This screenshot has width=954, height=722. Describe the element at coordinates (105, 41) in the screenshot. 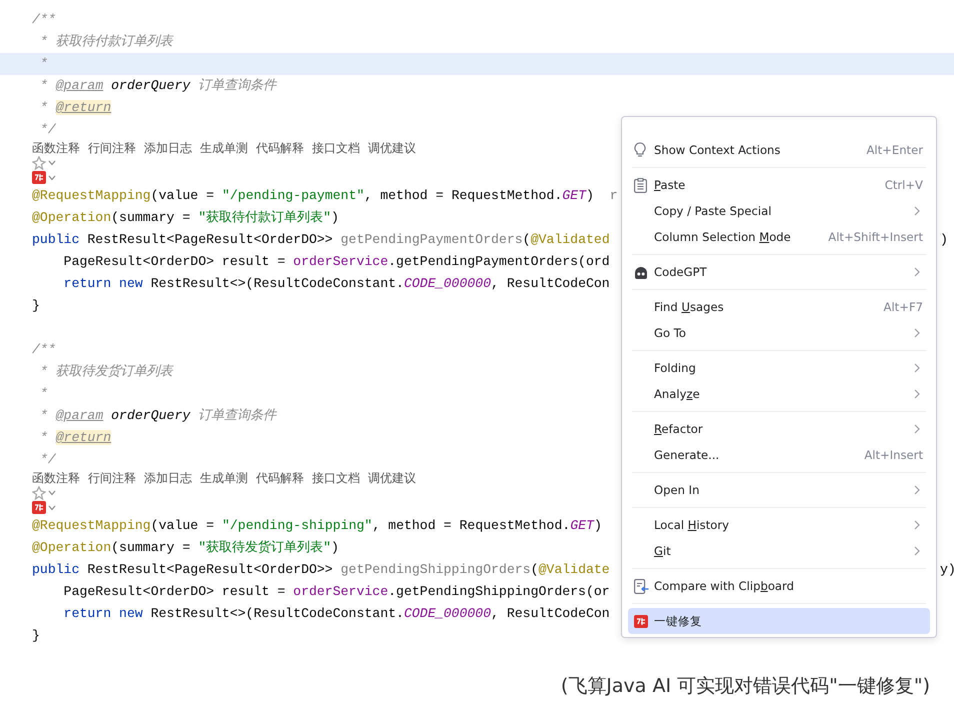

I see `code-comment-line: * 获取待付款订单列表` at that location.